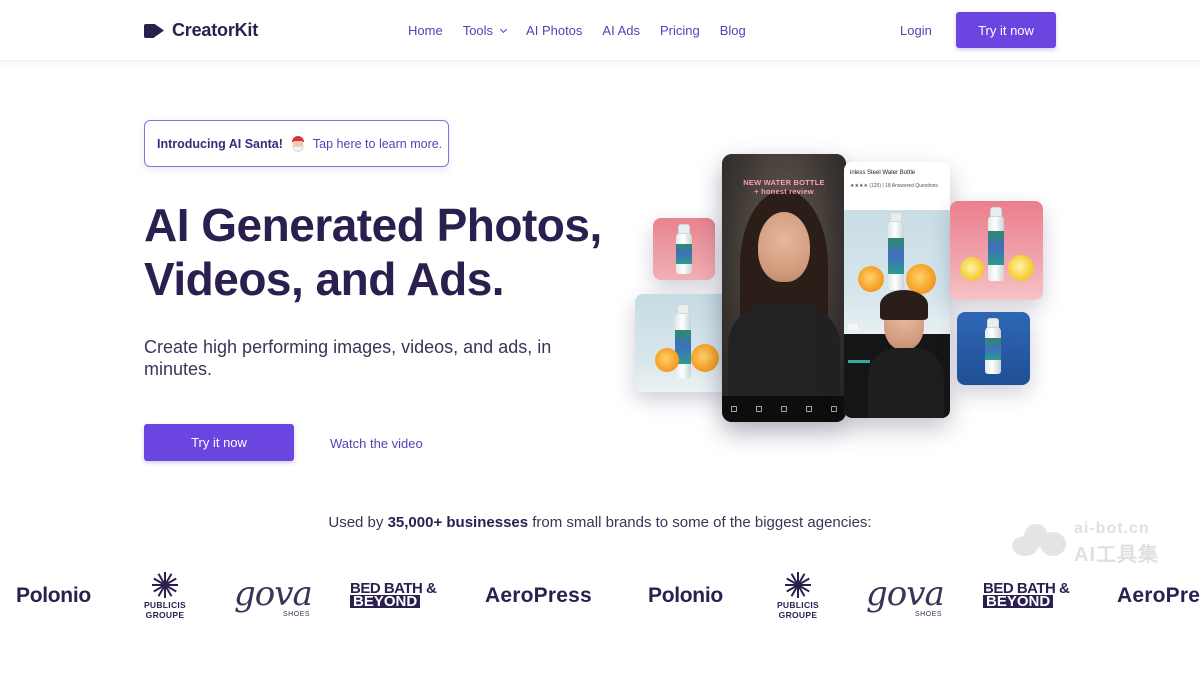 This screenshot has height=675, width=1200. I want to click on hero-headline: AI Generated Photos, Videos, and Ads., so click(384, 252).